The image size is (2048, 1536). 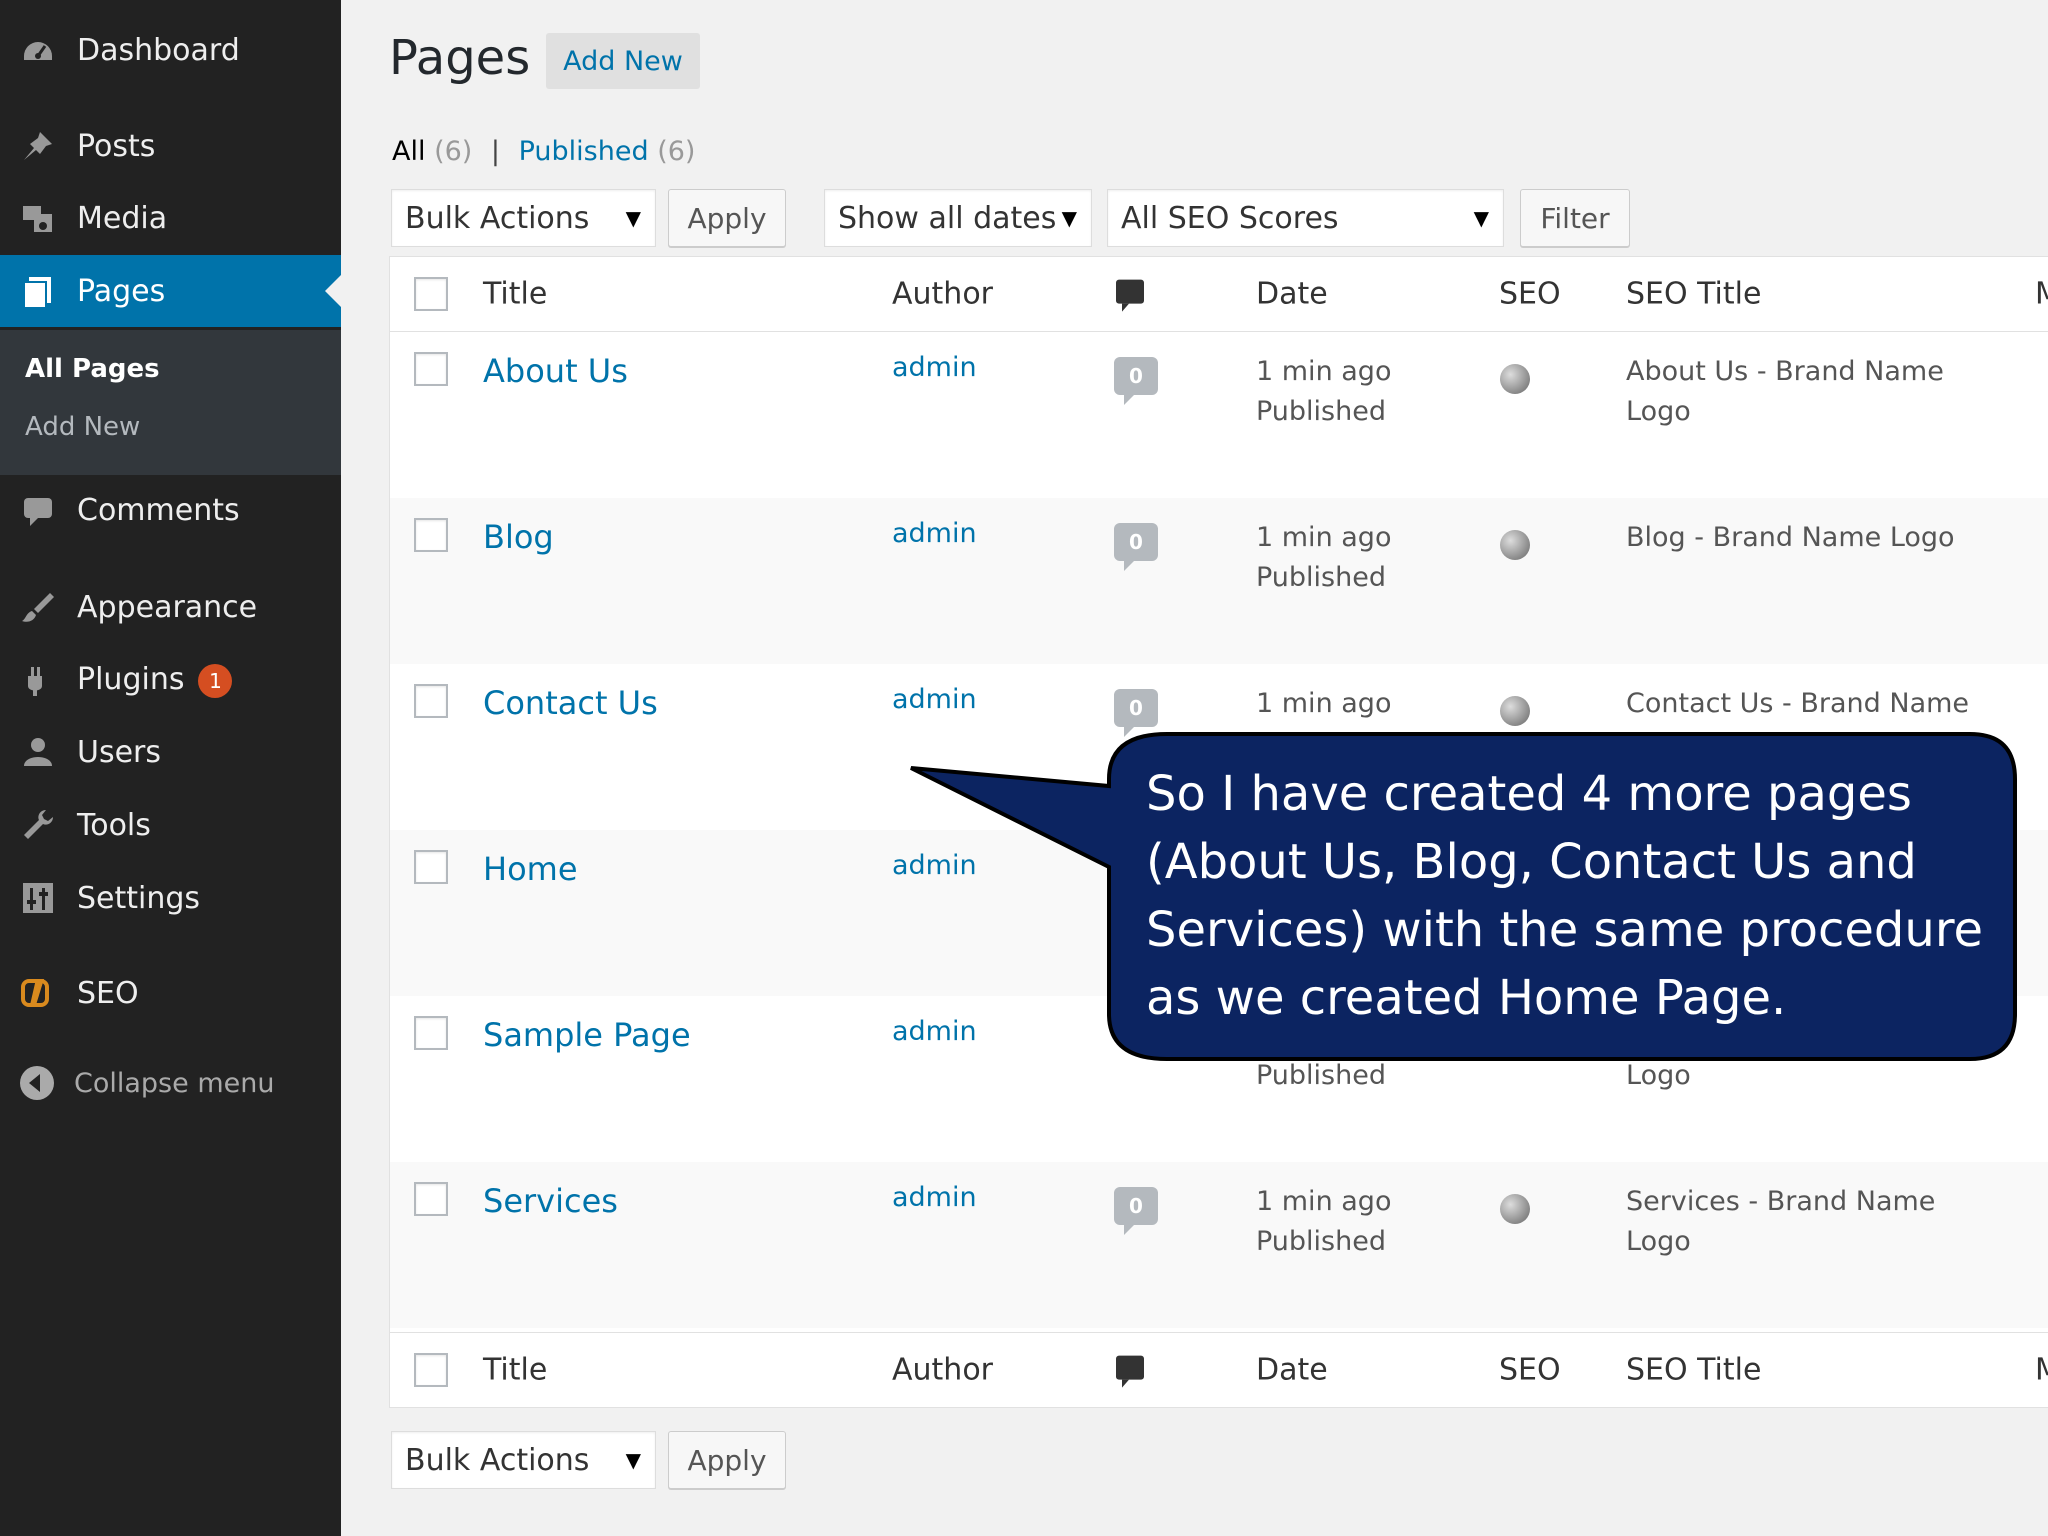 What do you see at coordinates (623, 61) in the screenshot?
I see `add-new-page-button: Add New` at bounding box center [623, 61].